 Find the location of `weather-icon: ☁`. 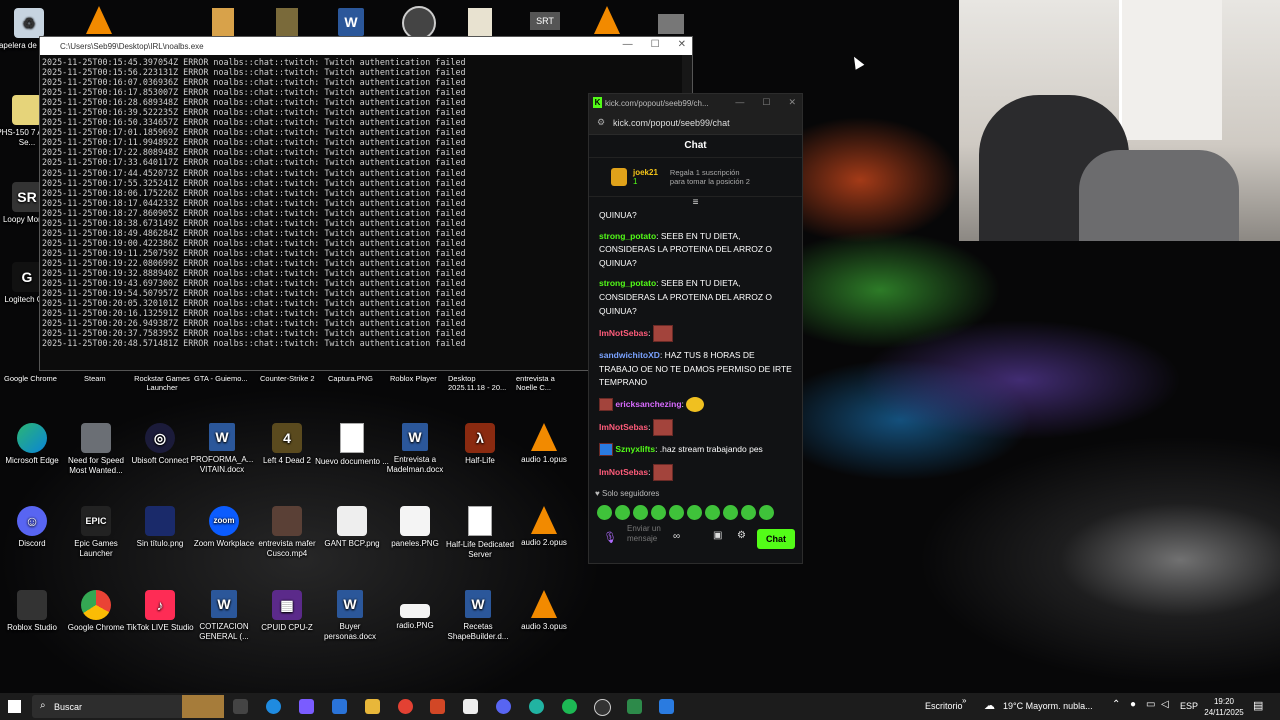

weather-icon: ☁ is located at coordinates (989, 706).